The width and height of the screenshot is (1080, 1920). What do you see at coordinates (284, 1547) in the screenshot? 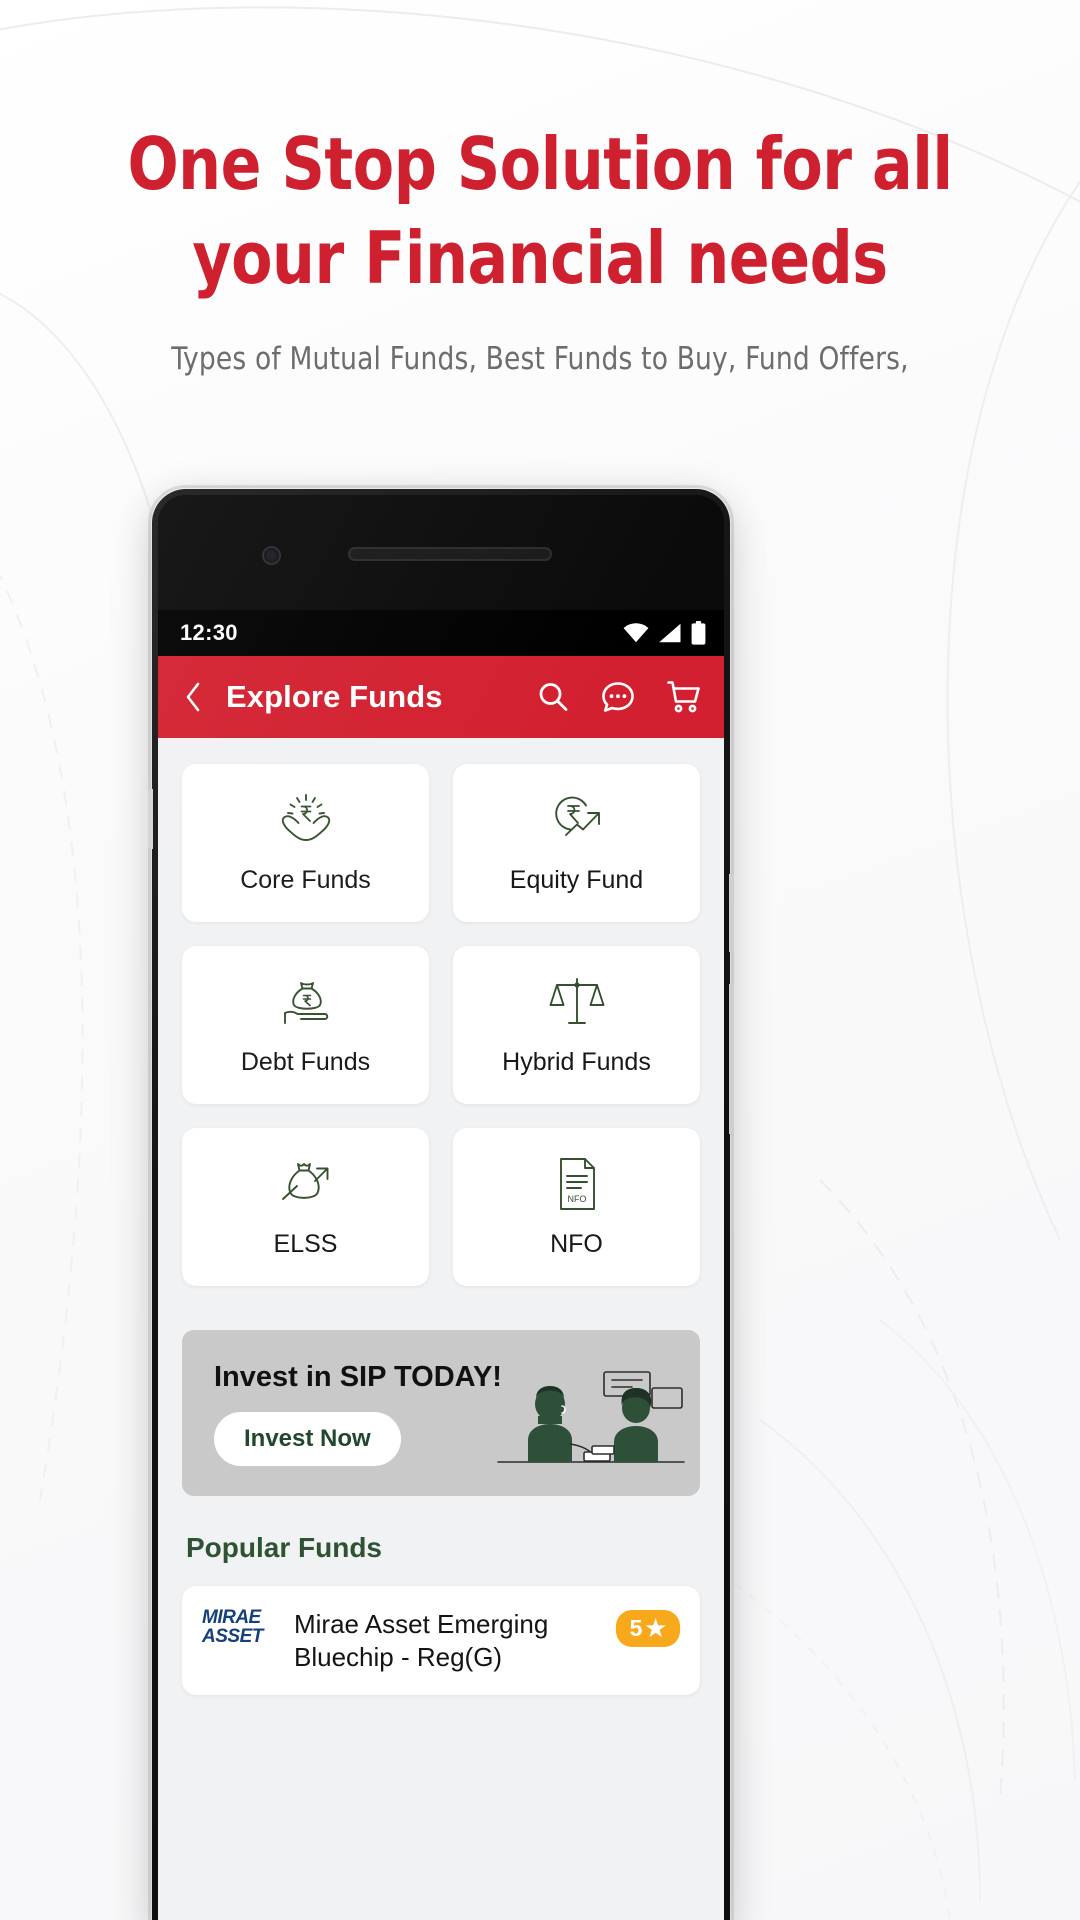
I see `popular-funds-title: Popular Funds` at bounding box center [284, 1547].